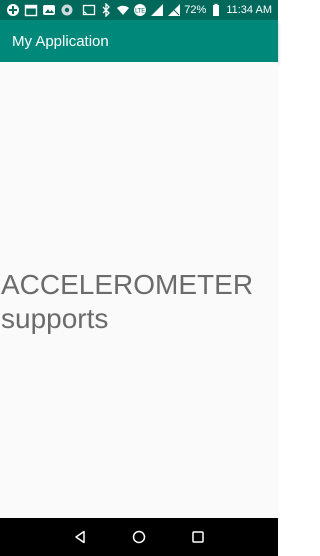 This screenshot has width=320, height=556. I want to click on cast-icon, so click(89, 10).